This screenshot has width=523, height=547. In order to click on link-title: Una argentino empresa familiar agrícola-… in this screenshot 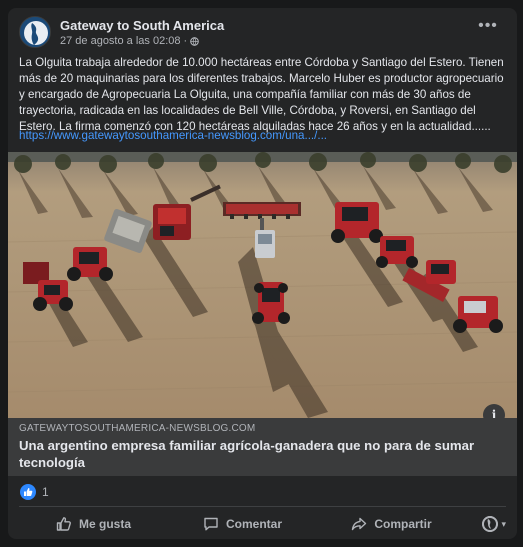, I will do `click(254, 454)`.